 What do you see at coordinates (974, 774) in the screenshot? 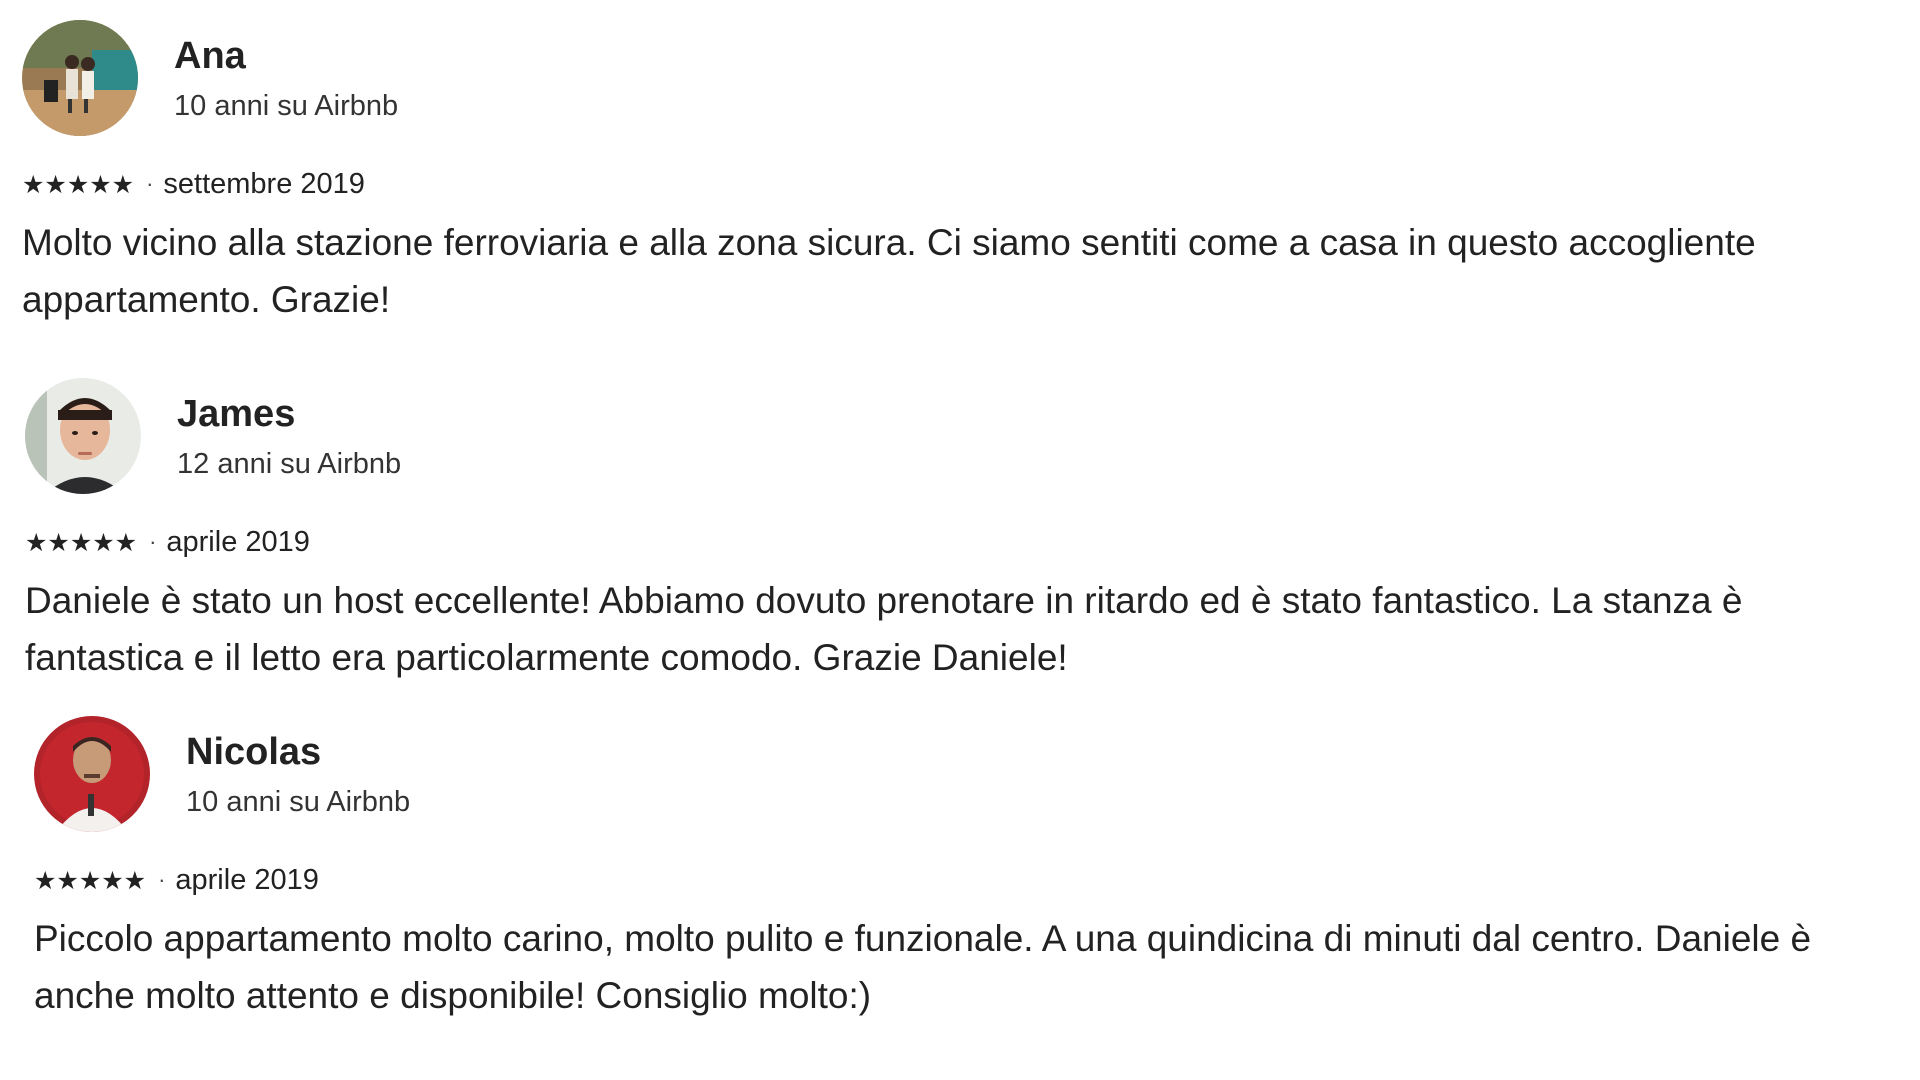
I see `review-header: Nicolas 10 anni su Airbnb` at bounding box center [974, 774].